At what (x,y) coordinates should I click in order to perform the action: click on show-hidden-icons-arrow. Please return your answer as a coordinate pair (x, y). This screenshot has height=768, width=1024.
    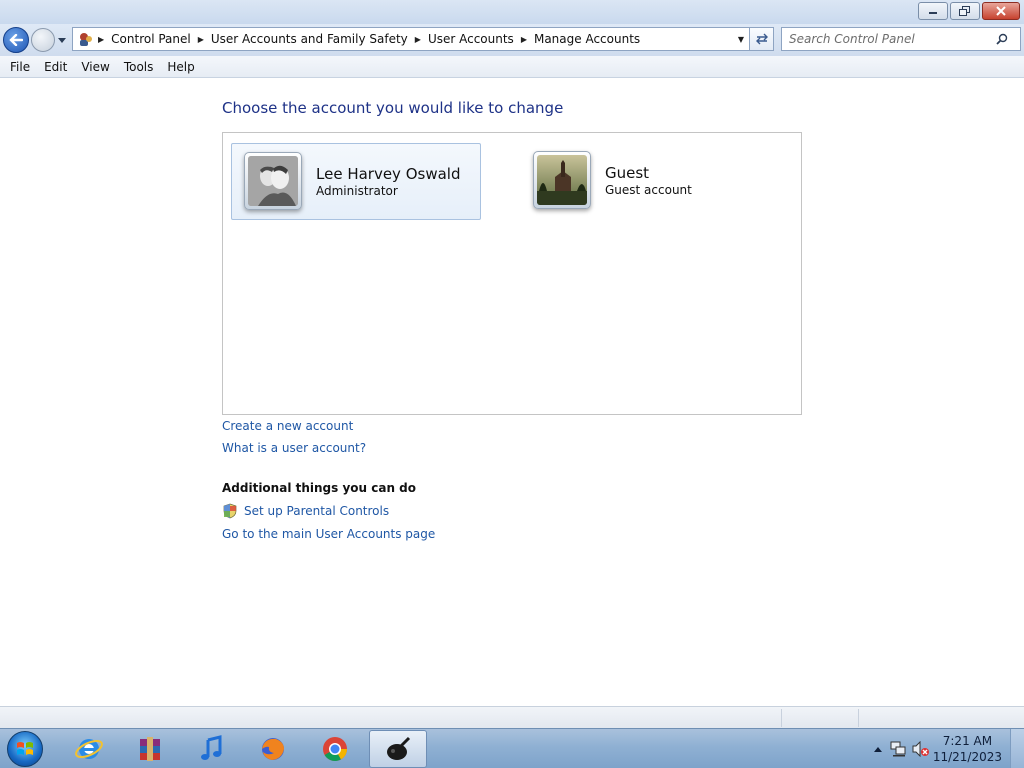
    Looking at the image, I should click on (878, 749).